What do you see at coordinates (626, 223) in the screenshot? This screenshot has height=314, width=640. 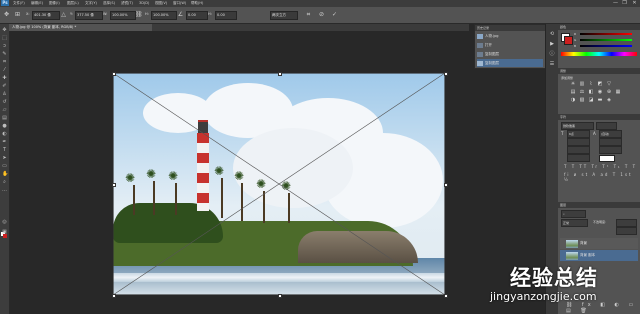 I see `opacity-input` at bounding box center [626, 223].